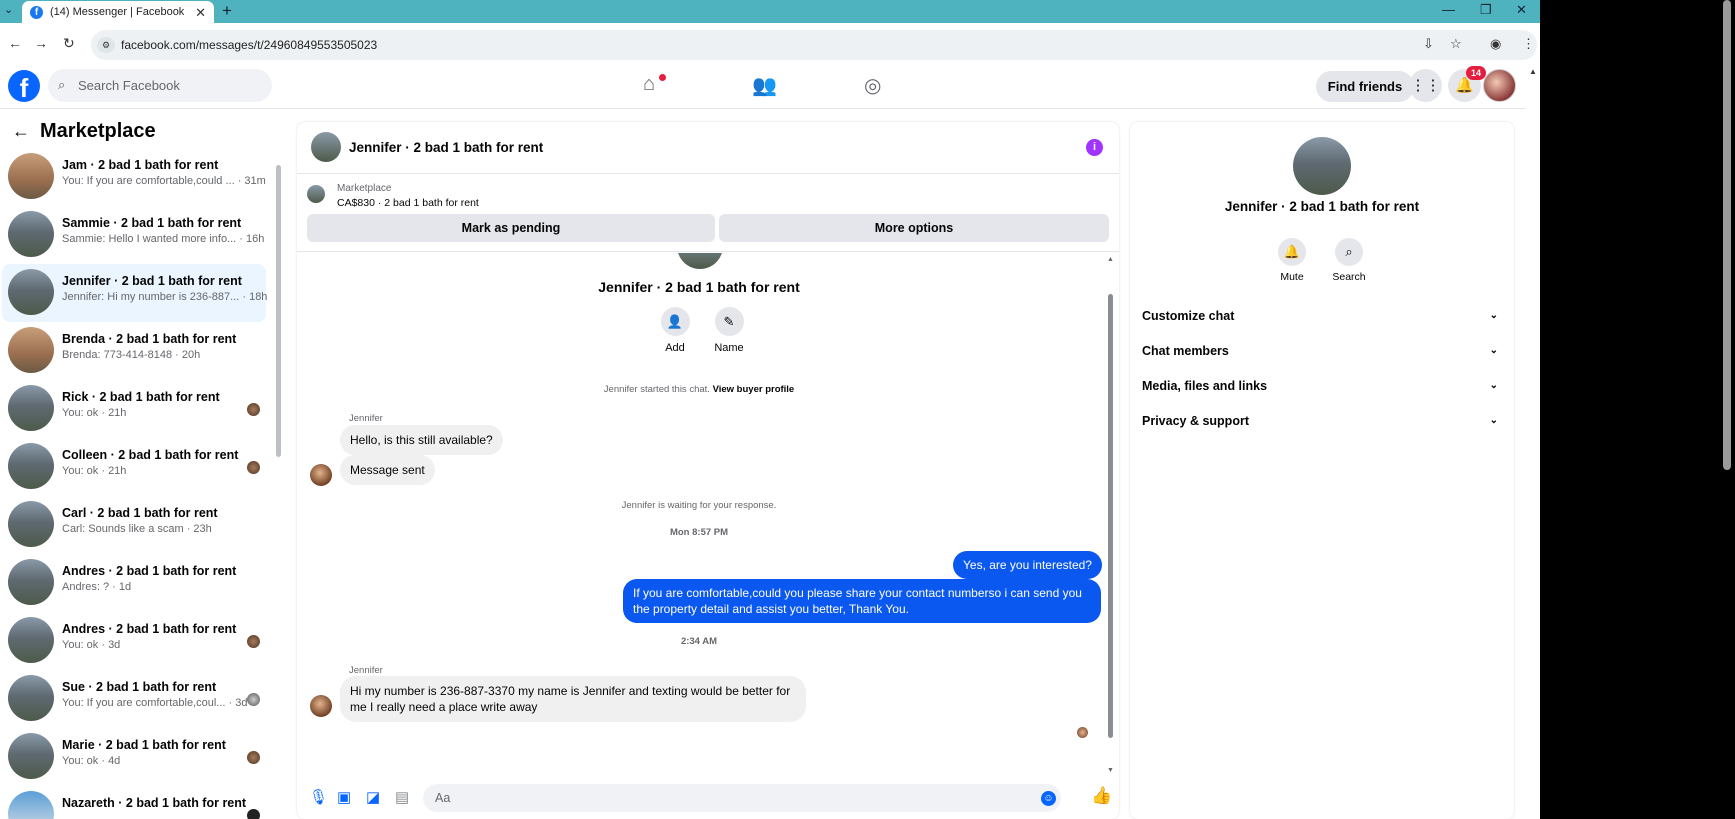 Image resolution: width=1735 pixels, height=819 pixels. Describe the element at coordinates (742, 798) in the screenshot. I see `message-input: Aa` at that location.